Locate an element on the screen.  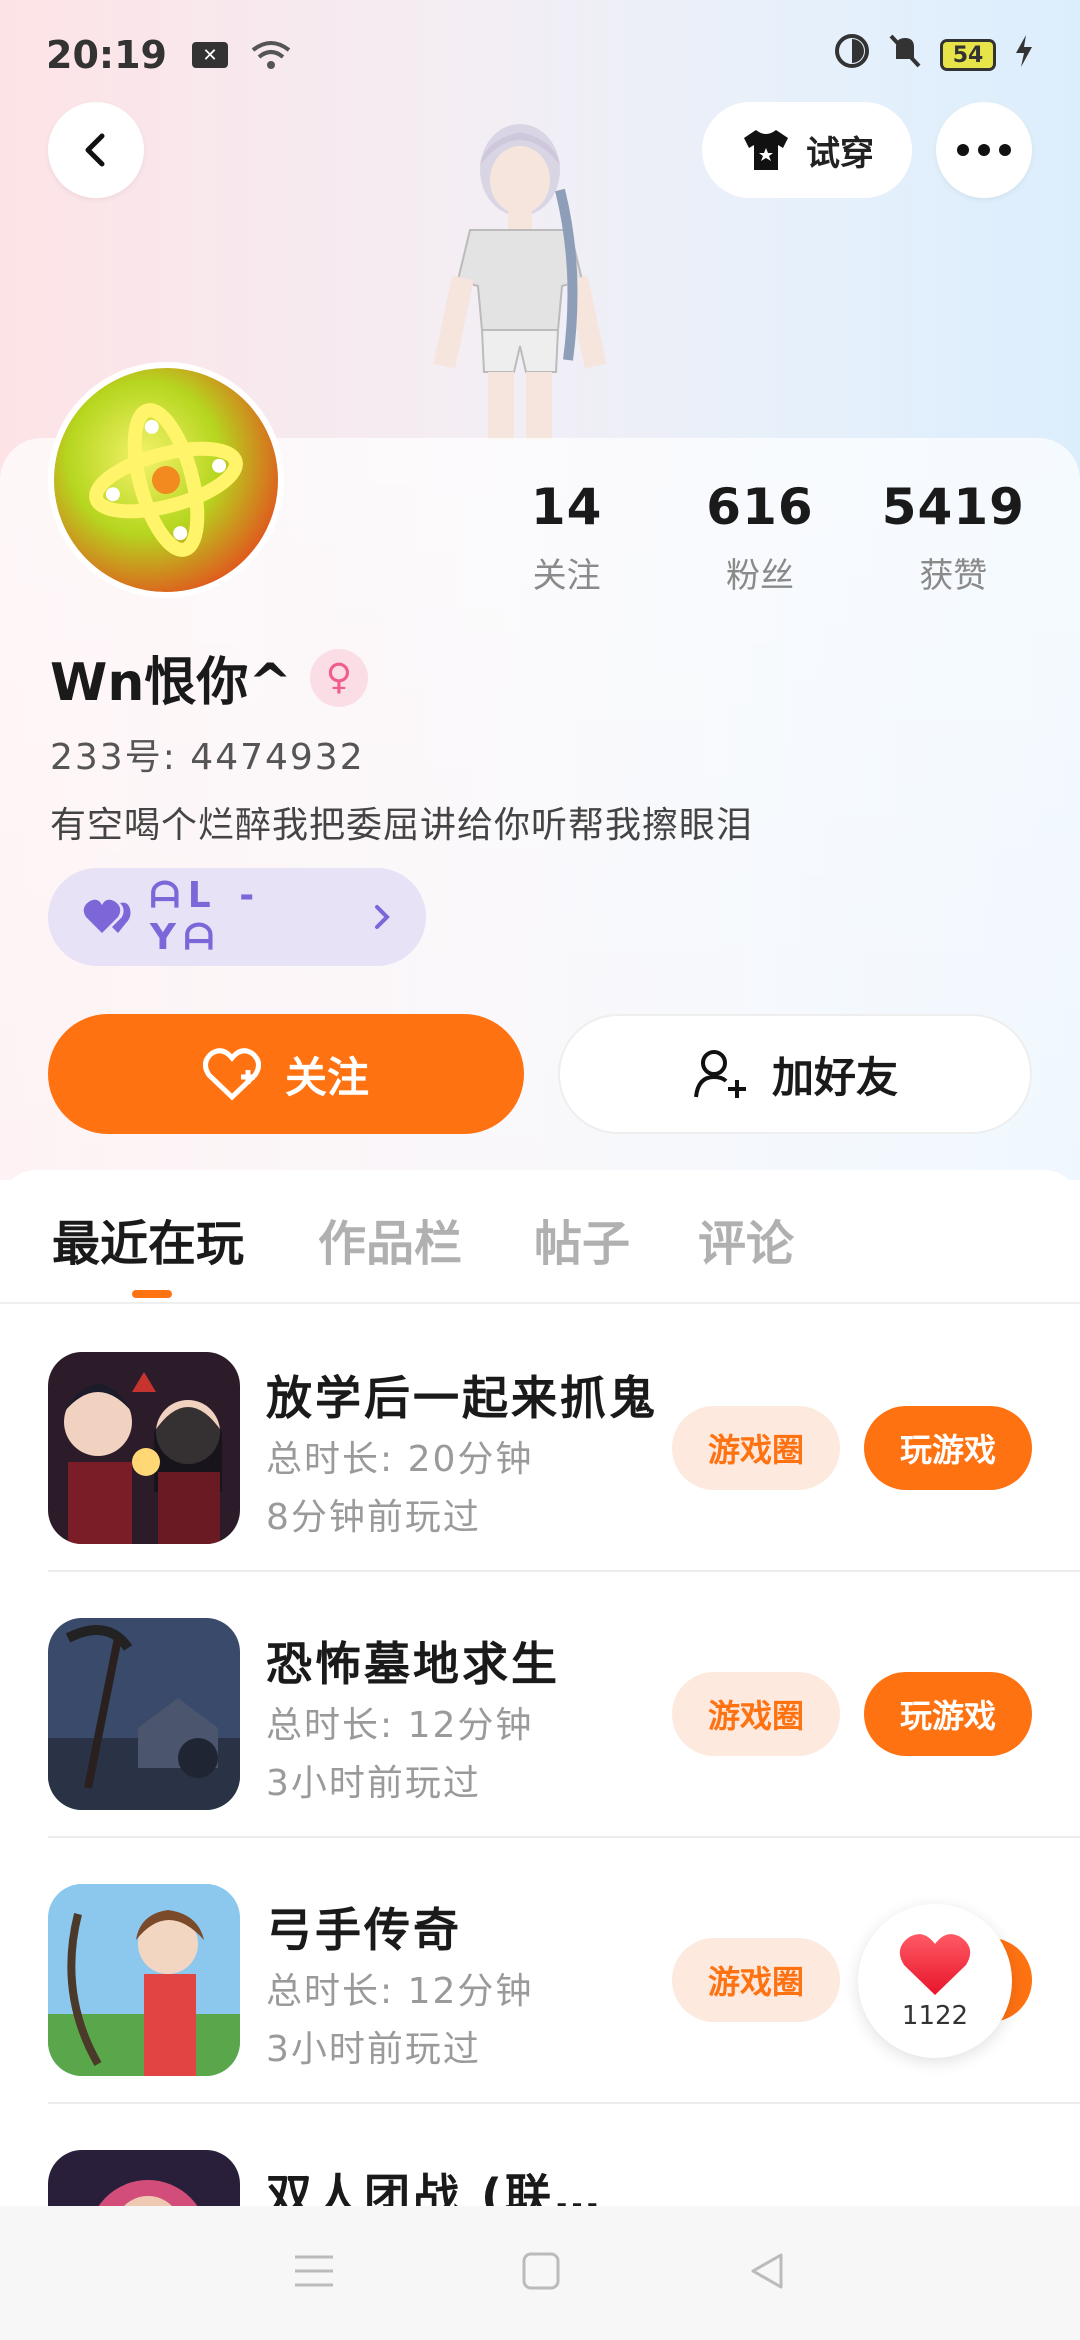
follow-label: 关注 is located at coordinates (326, 1077).